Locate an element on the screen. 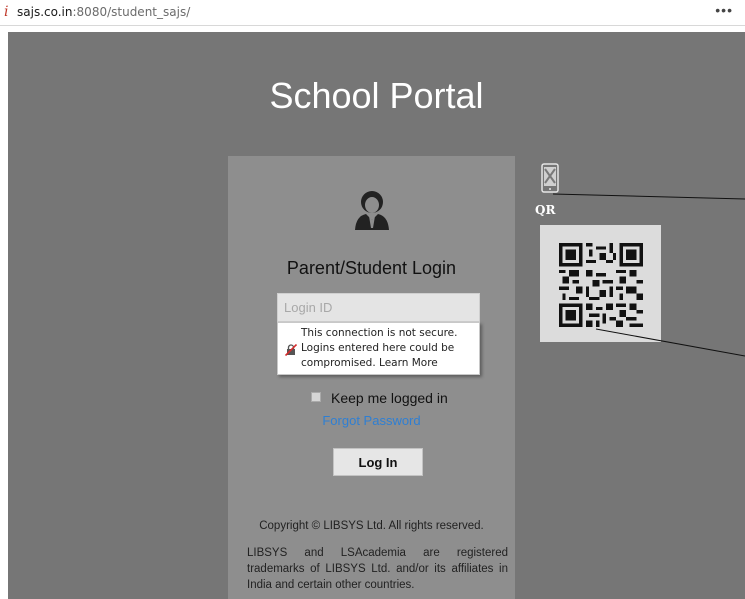 The width and height of the screenshot is (745, 599). url-text: sajs.co.in:8080/student_sajs/ is located at coordinates (103, 12).